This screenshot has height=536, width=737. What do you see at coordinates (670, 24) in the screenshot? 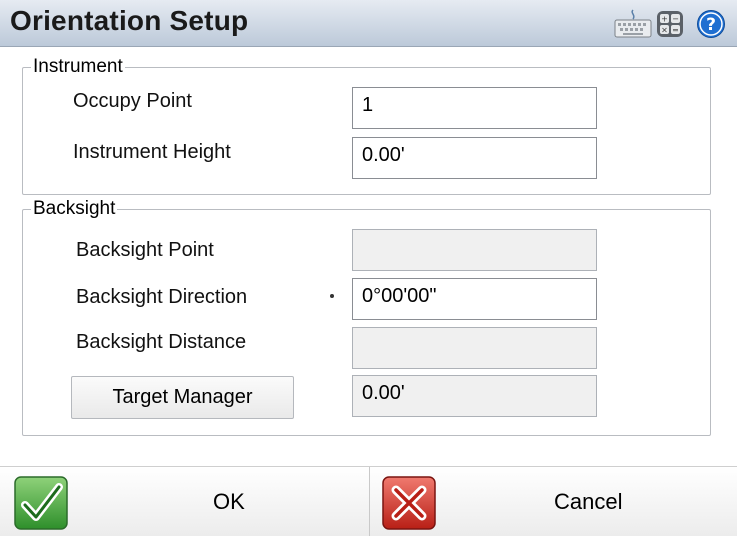
I see `calculator-icon: + − × =` at bounding box center [670, 24].